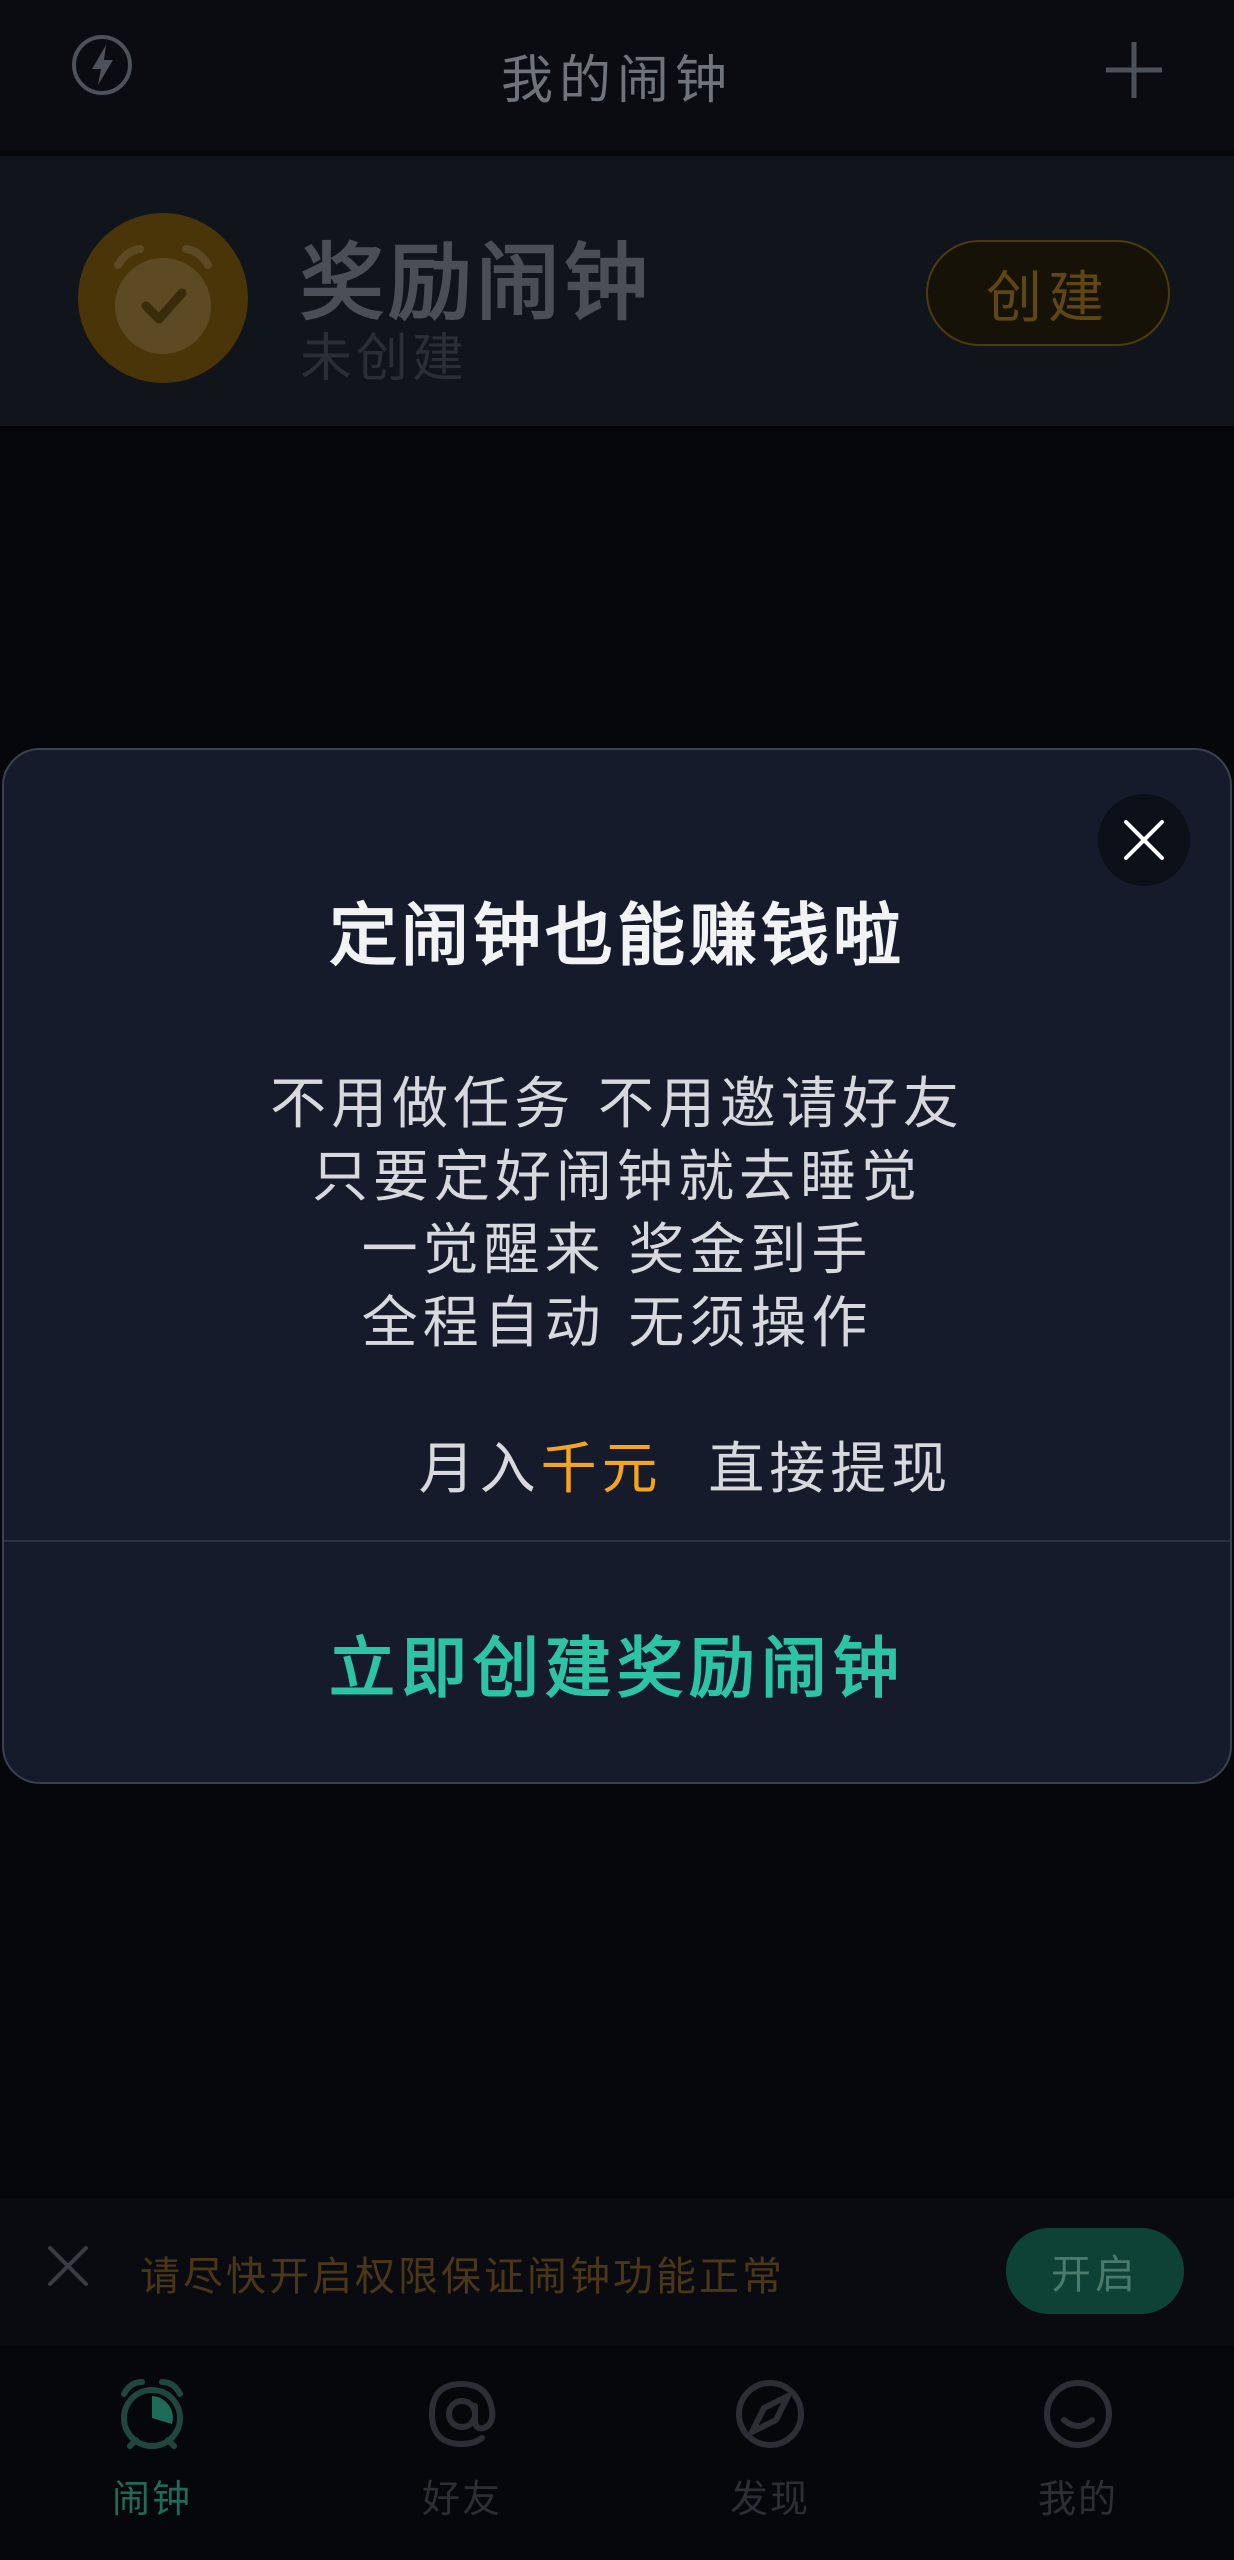 The width and height of the screenshot is (1234, 2560). What do you see at coordinates (770, 2414) in the screenshot?
I see `compass-icon` at bounding box center [770, 2414].